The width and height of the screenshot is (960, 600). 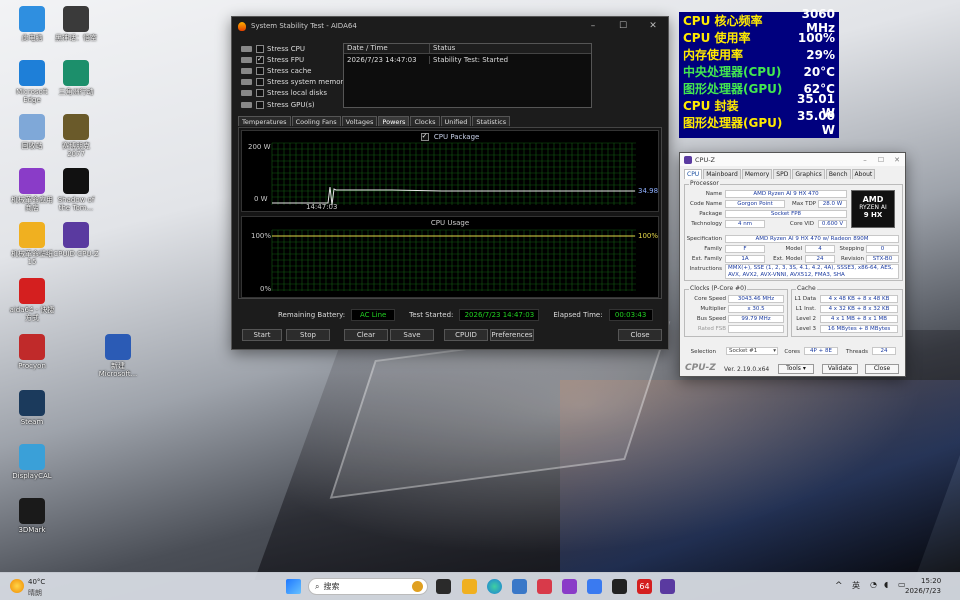 I want to click on save-button: Save, so click(x=412, y=335).